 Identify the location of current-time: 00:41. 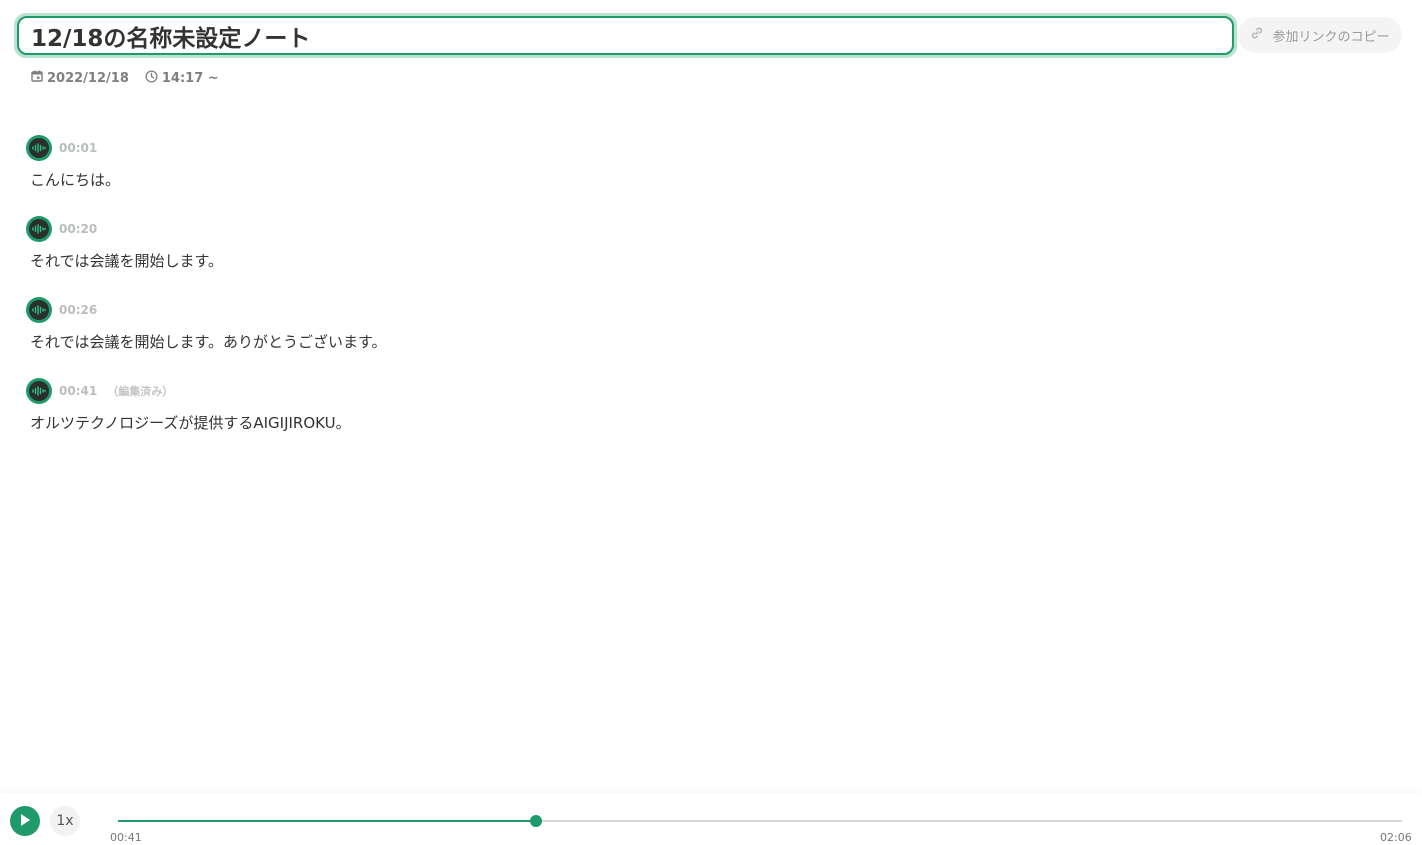
(126, 837).